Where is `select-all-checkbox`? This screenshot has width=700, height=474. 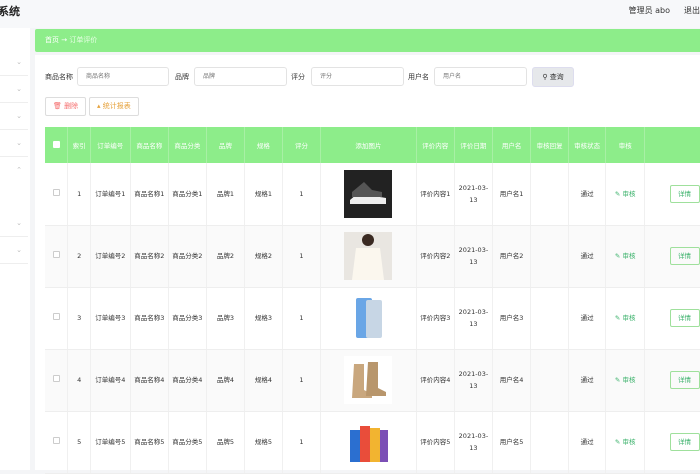 select-all-checkbox is located at coordinates (56, 144).